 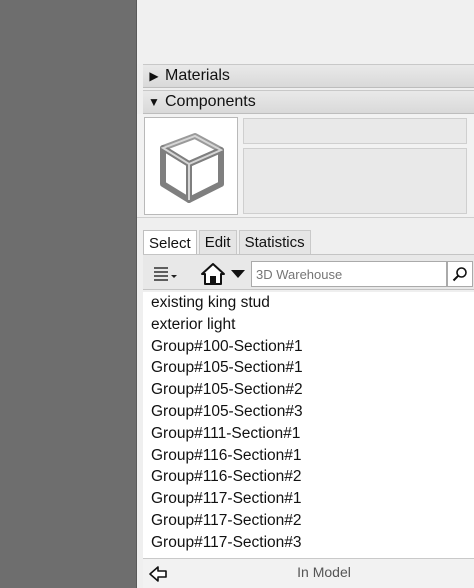 I want to click on house-icon, so click(x=213, y=274).